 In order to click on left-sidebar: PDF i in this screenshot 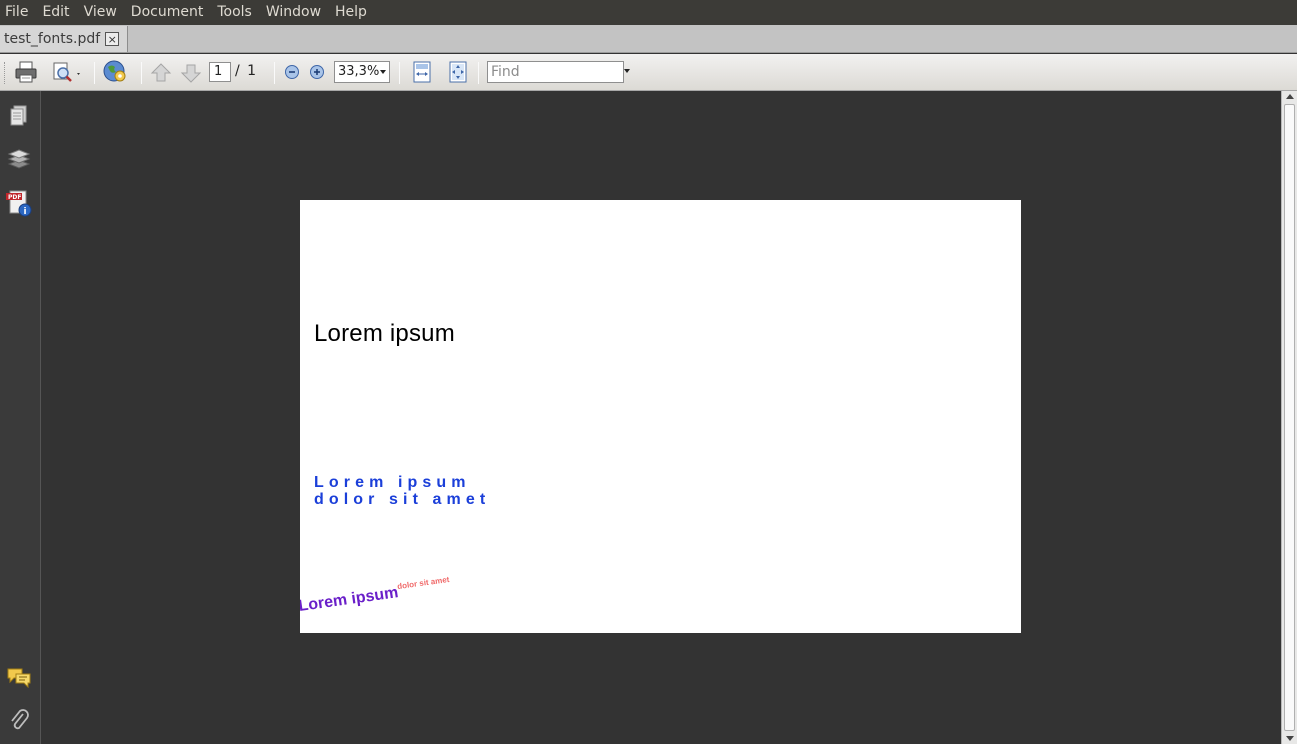, I will do `click(20, 417)`.